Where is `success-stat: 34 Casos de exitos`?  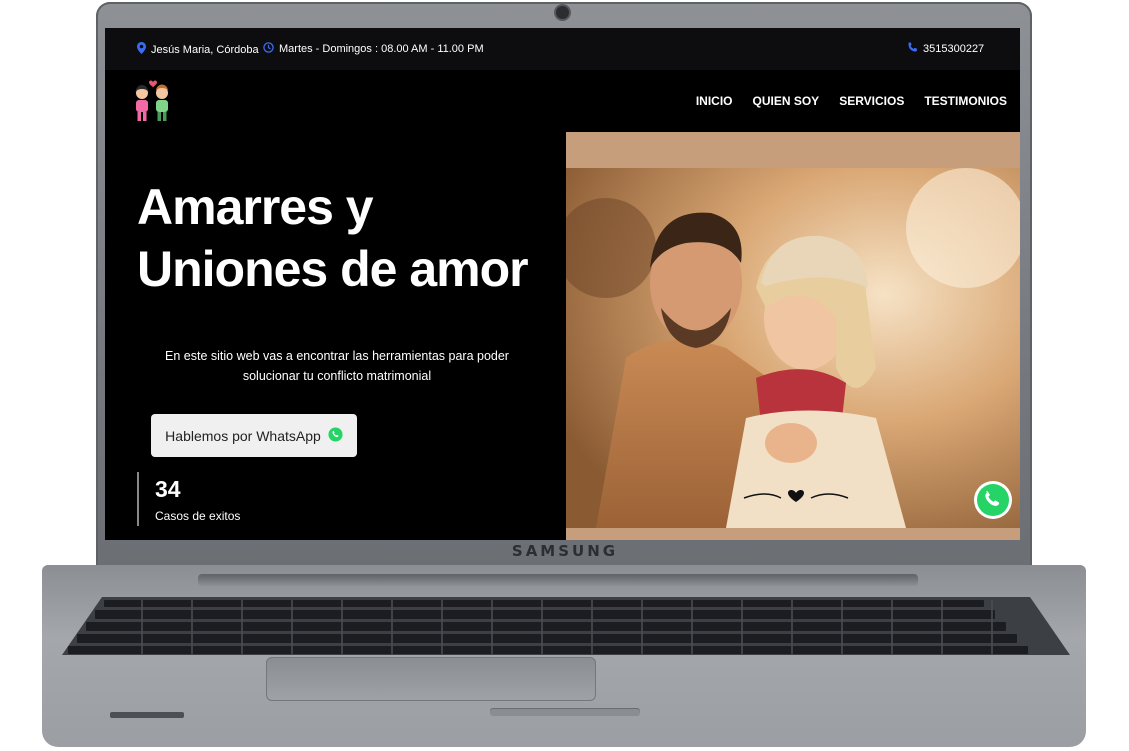 success-stat: 34 Casos de exitos is located at coordinates (188, 499).